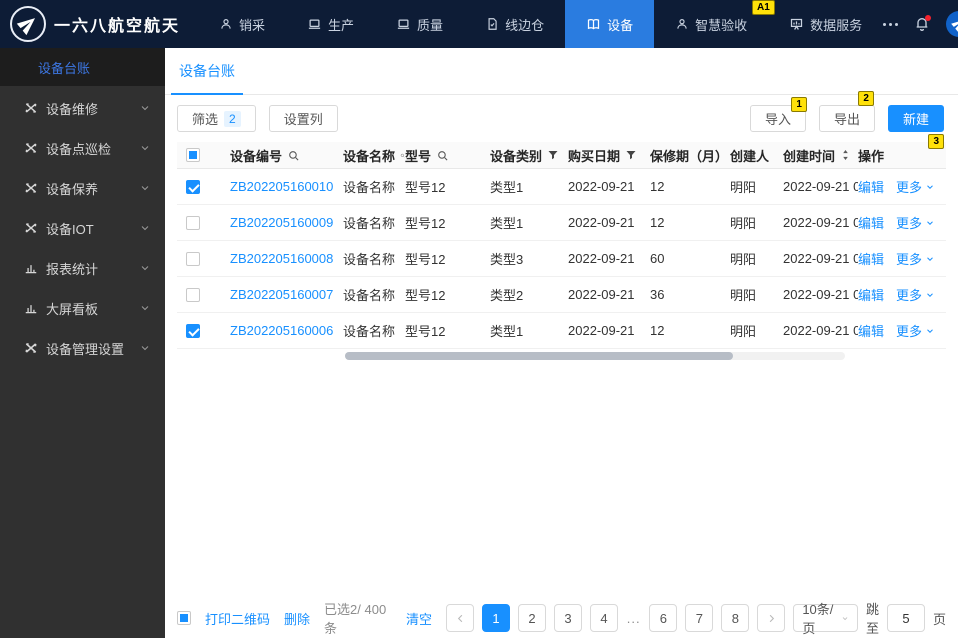  What do you see at coordinates (281, 222) in the screenshot?
I see `device-code-link: ZB202205160009` at bounding box center [281, 222].